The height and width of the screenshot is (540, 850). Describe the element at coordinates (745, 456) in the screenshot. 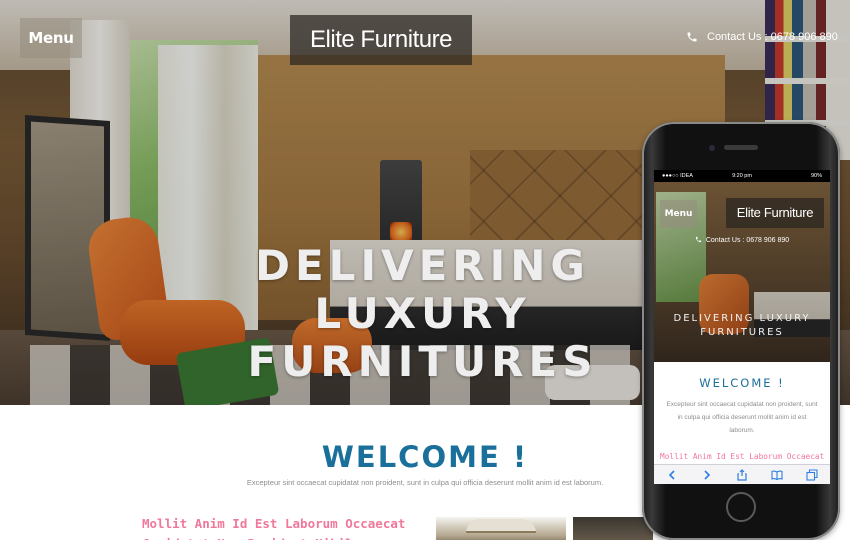

I see `mobile-article-heading: Mollit Anim Id Est Laborum Occaecat` at that location.